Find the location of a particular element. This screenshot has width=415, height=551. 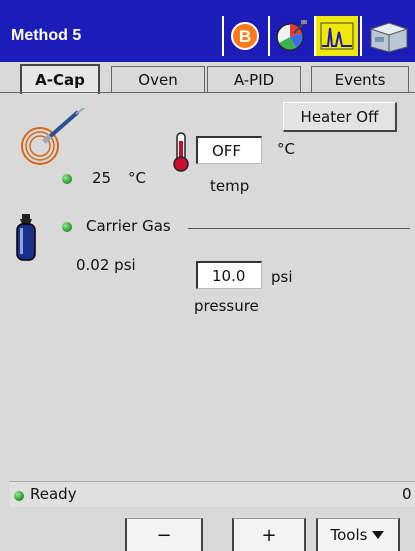

settings-pie-button is located at coordinates (290, 36).